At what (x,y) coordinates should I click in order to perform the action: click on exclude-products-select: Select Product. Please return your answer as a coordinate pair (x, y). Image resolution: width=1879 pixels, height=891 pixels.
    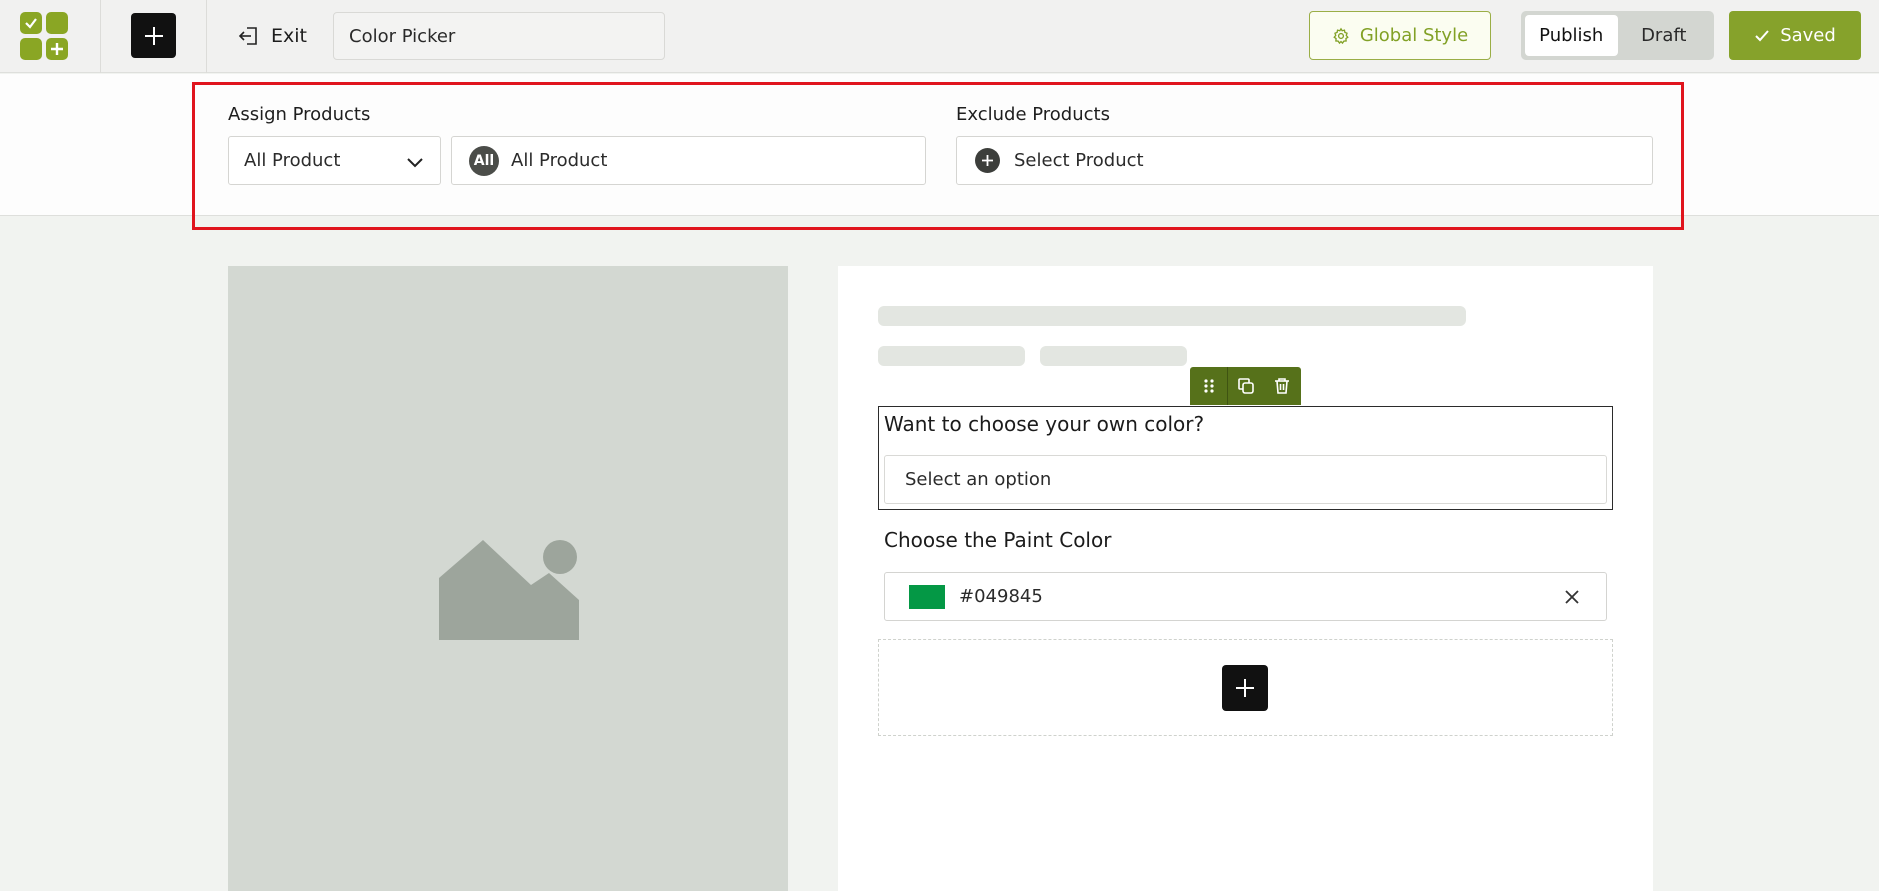
    Looking at the image, I should click on (1304, 160).